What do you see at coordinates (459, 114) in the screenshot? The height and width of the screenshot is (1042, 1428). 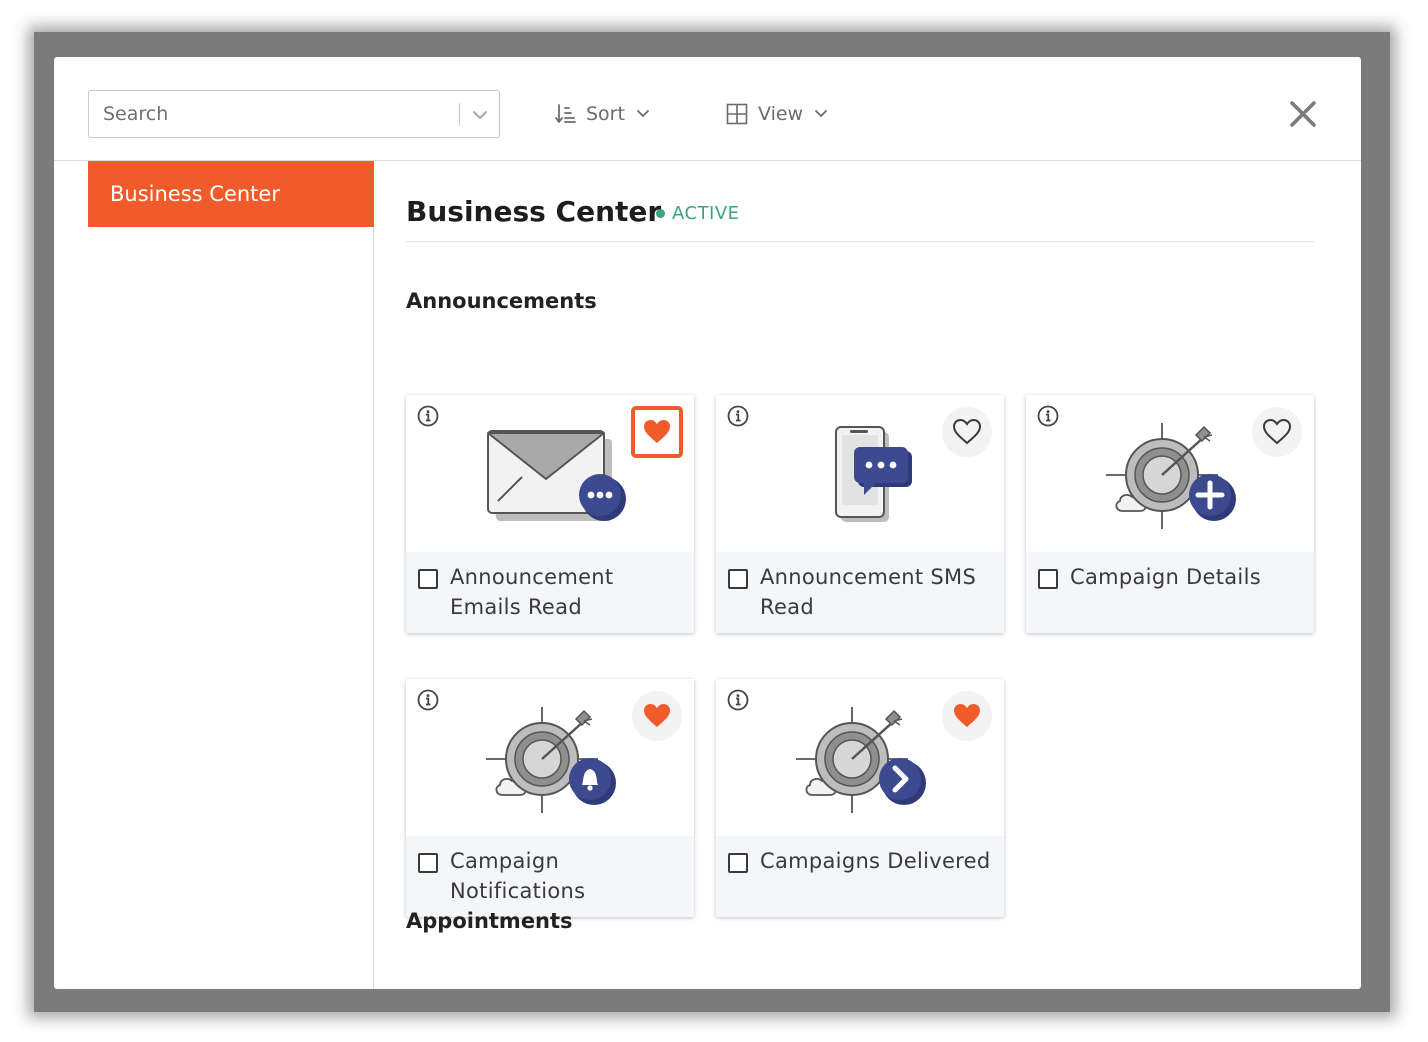 I see `search-divider` at bounding box center [459, 114].